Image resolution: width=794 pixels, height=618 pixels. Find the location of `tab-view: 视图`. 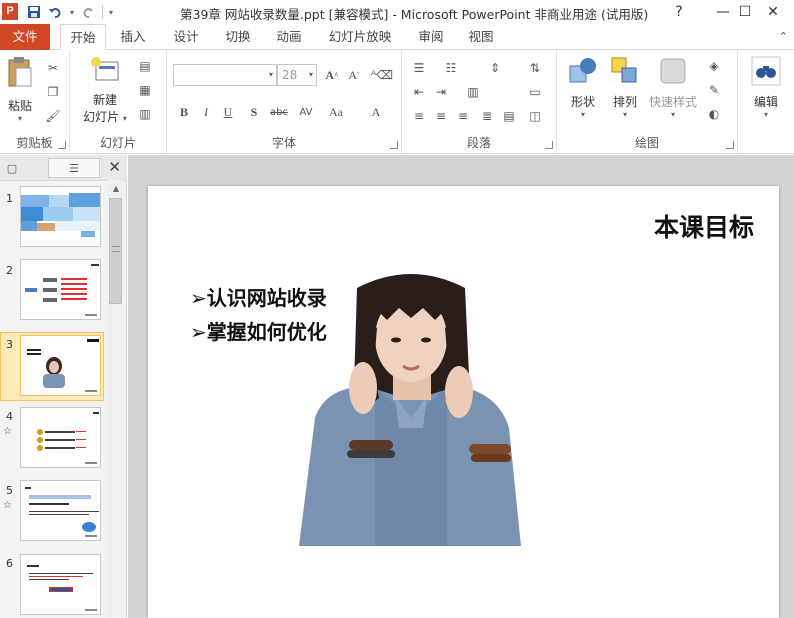

tab-view: 视图 is located at coordinates (481, 37).